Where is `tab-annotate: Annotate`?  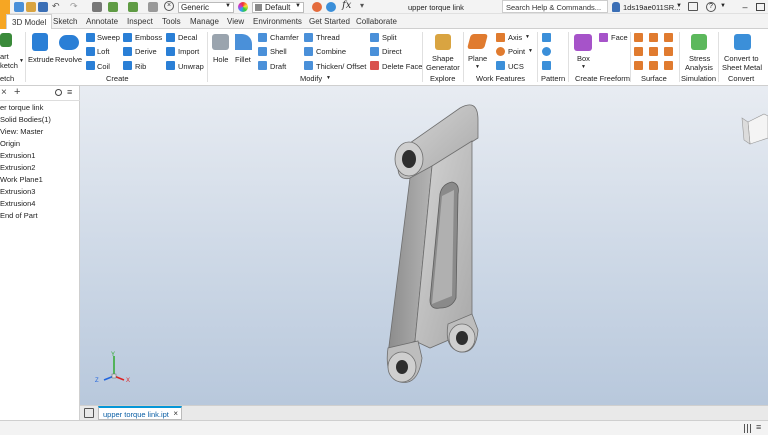
tab-annotate: Annotate is located at coordinates (102, 21).